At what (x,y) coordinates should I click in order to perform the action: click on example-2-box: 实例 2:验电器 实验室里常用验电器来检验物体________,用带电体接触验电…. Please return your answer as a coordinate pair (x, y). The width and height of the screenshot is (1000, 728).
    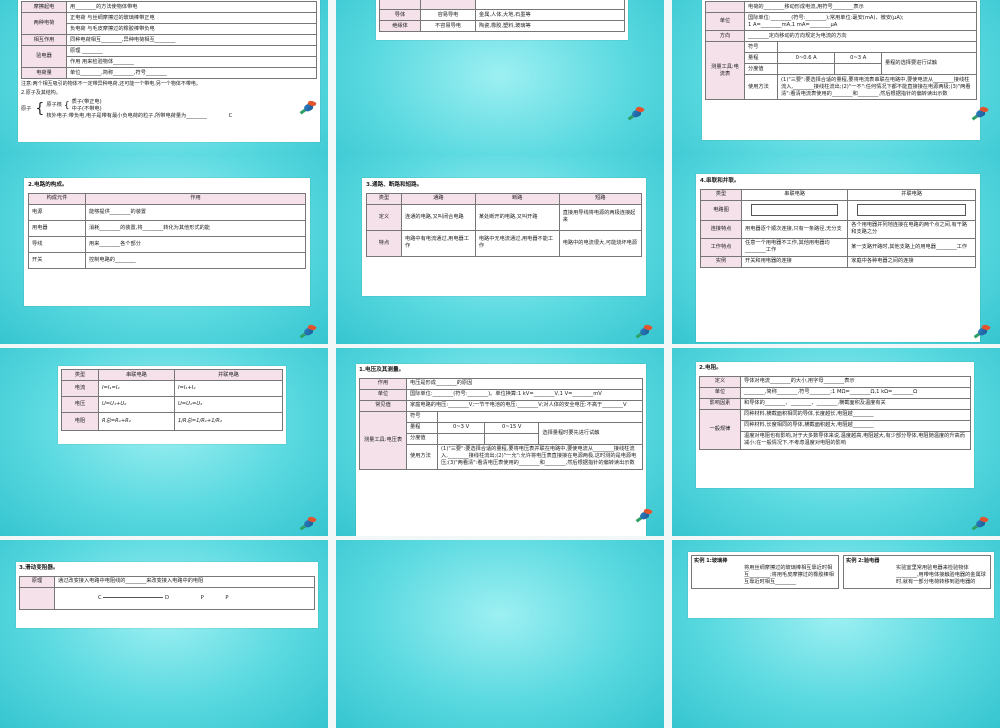
    Looking at the image, I should click on (917, 572).